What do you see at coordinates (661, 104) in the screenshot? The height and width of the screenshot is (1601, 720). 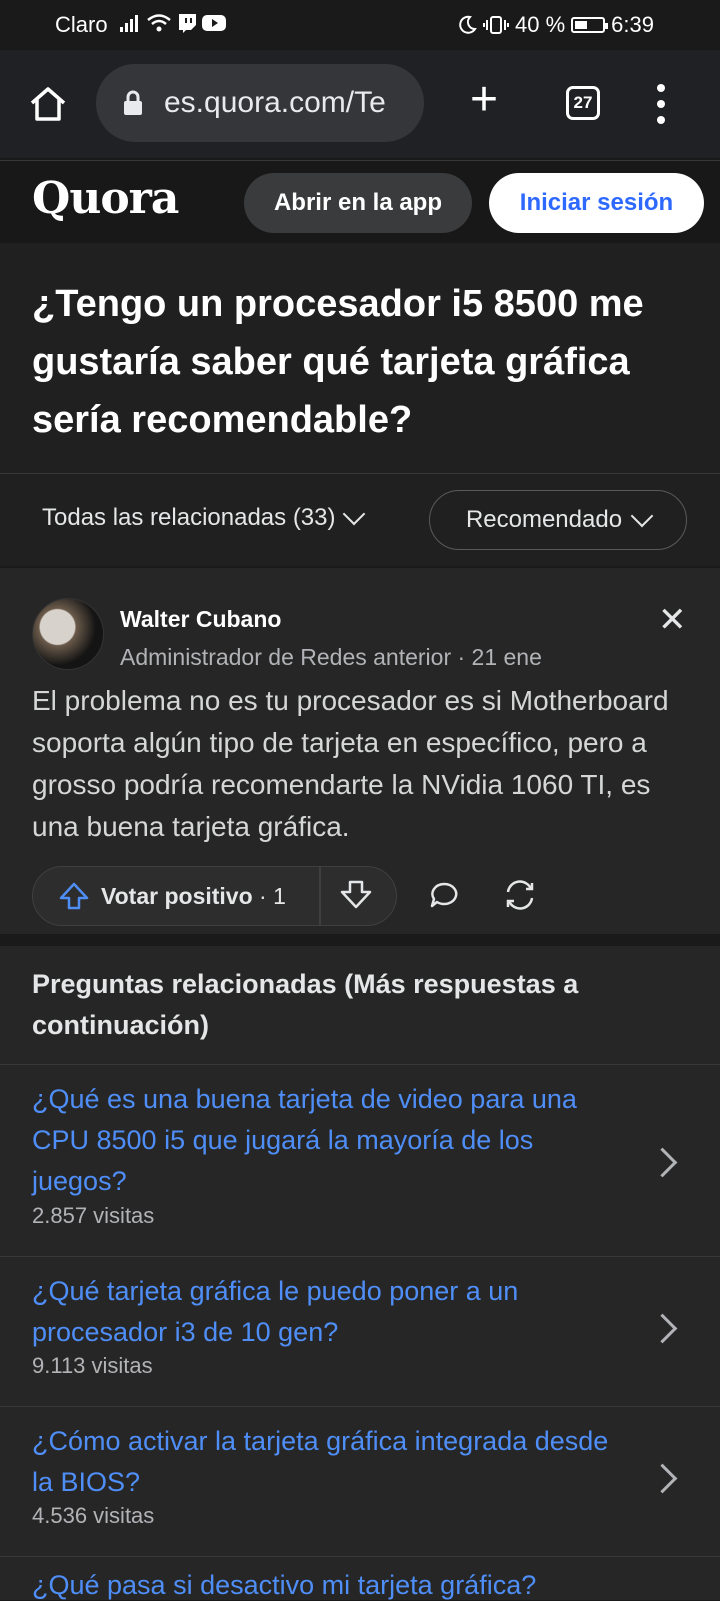 I see `menu-icon` at bounding box center [661, 104].